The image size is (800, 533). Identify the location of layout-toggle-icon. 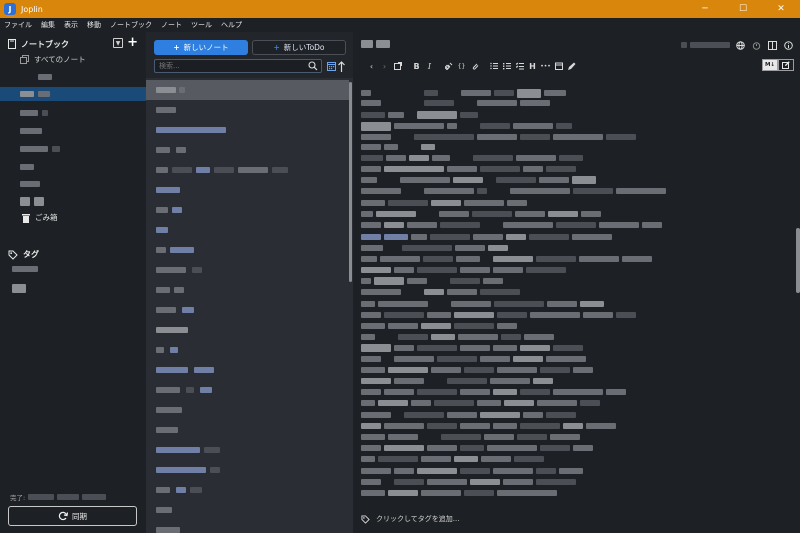
(772, 45).